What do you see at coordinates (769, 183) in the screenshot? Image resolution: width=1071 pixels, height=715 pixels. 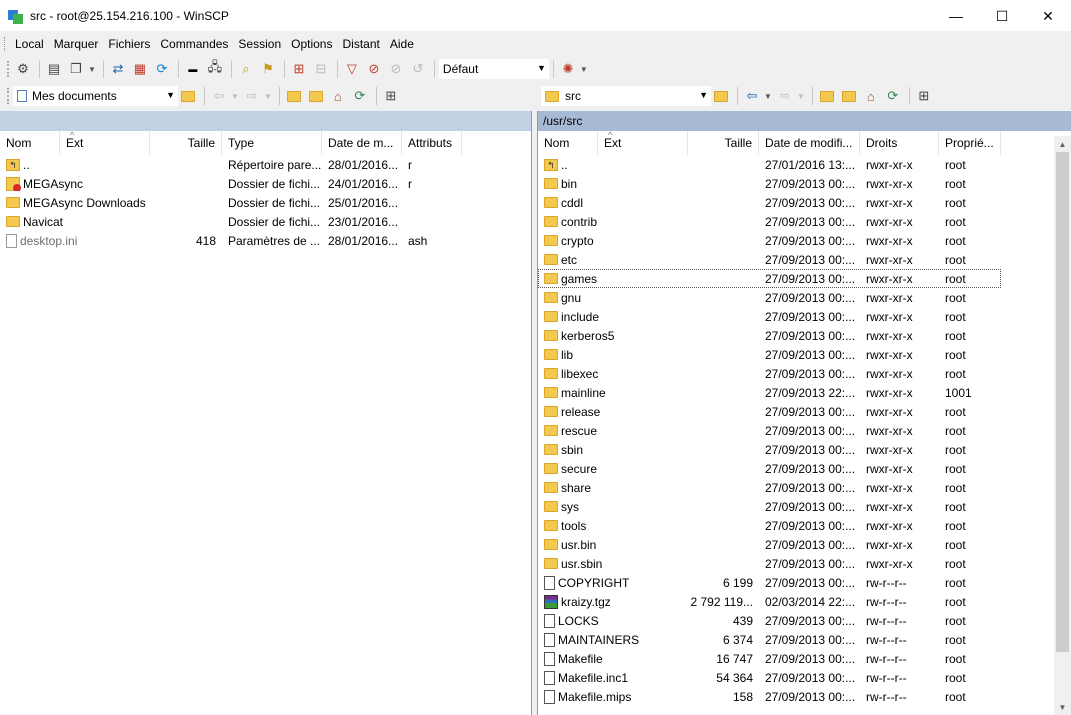 I see `folder-row: bin 27/09/2013 00:... rwxr-xr-x root` at bounding box center [769, 183].